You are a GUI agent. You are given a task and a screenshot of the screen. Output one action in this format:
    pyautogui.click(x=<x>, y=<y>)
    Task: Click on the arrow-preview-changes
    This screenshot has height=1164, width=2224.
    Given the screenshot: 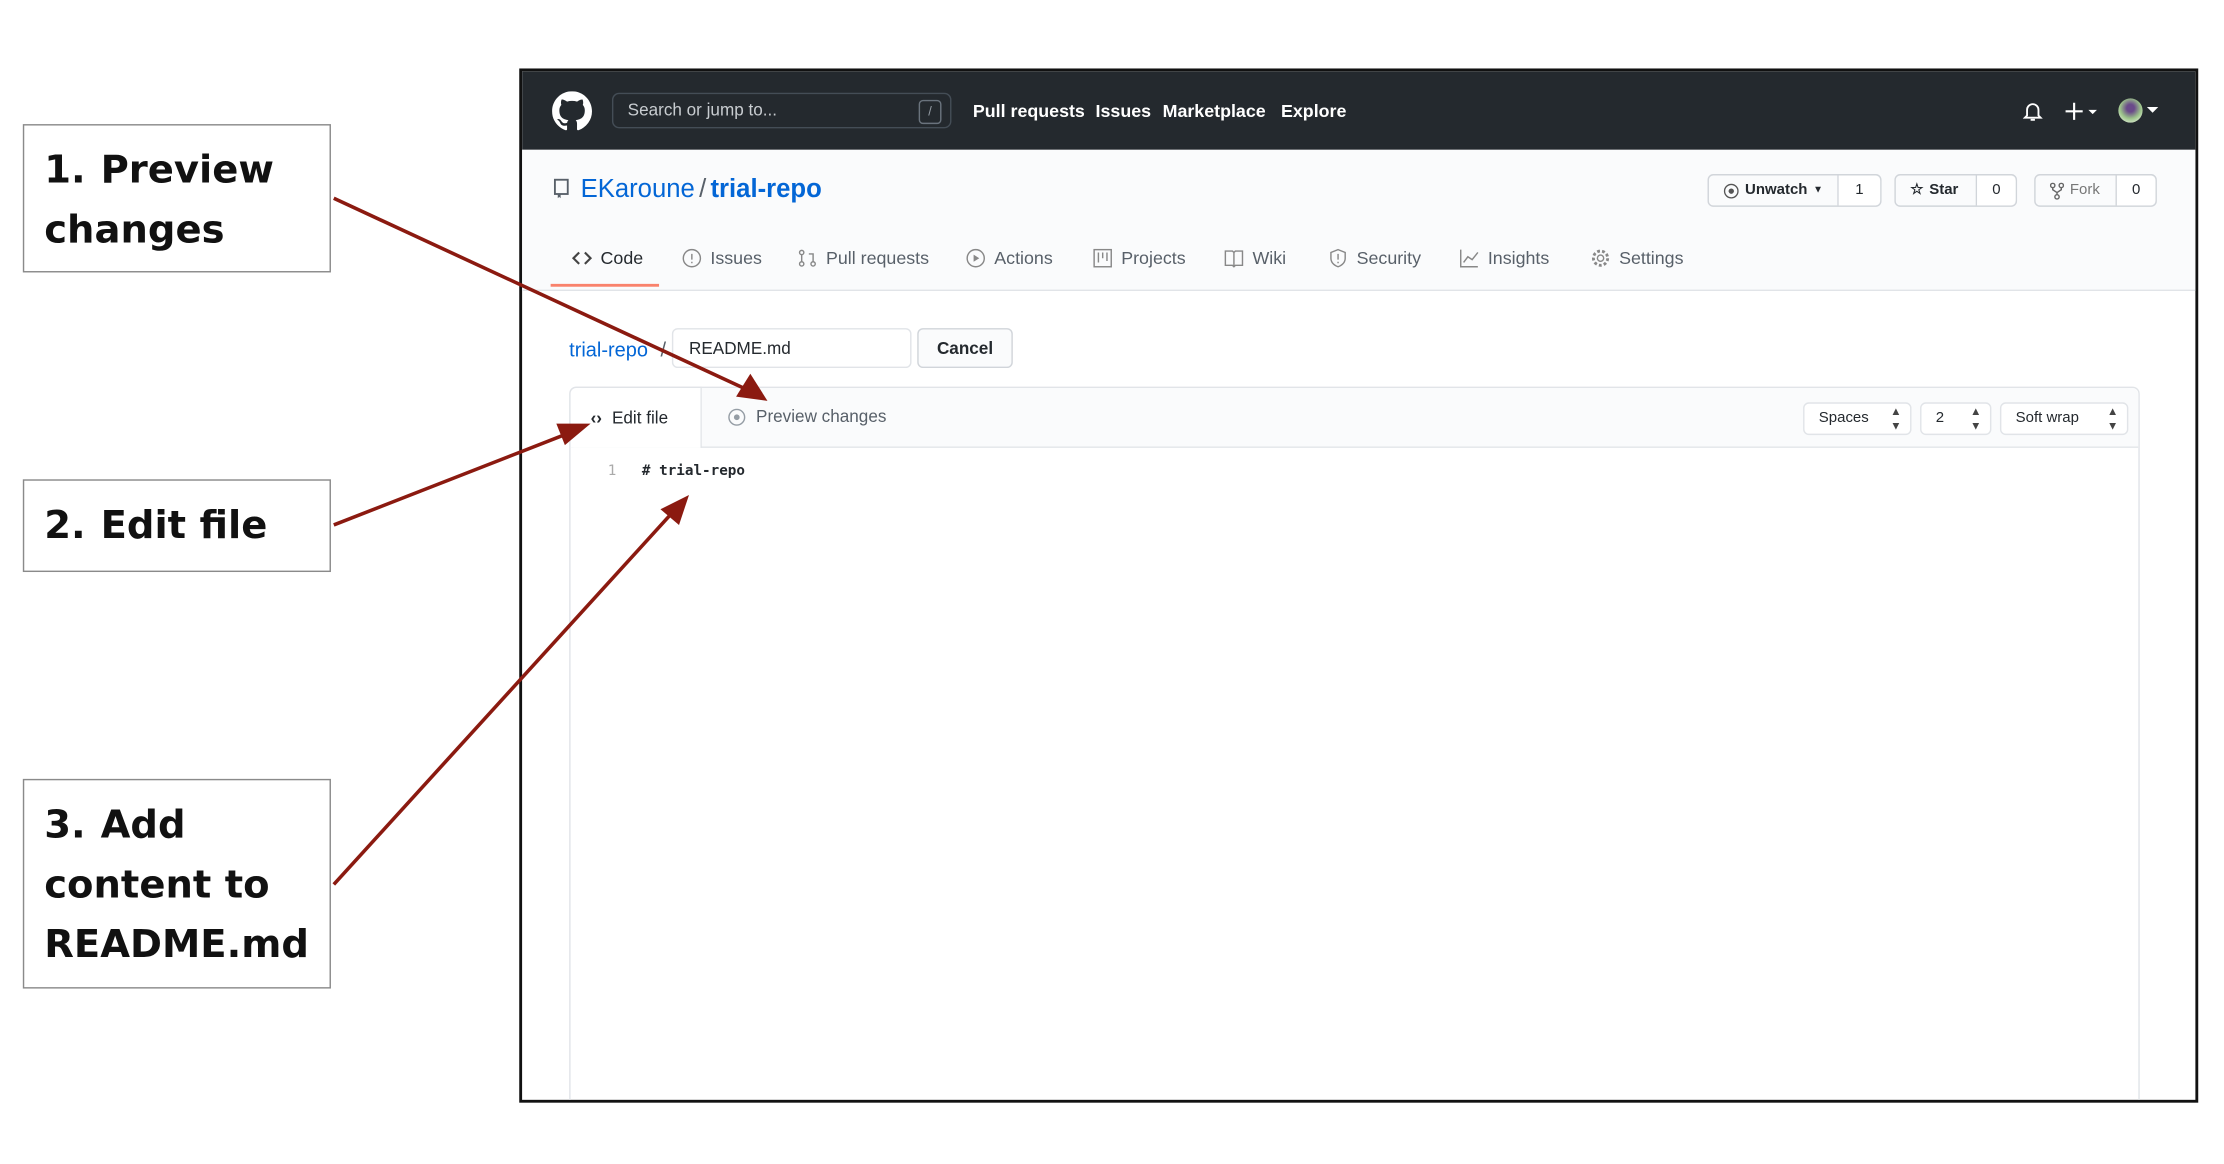 What is the action you would take?
    pyautogui.click(x=547, y=296)
    